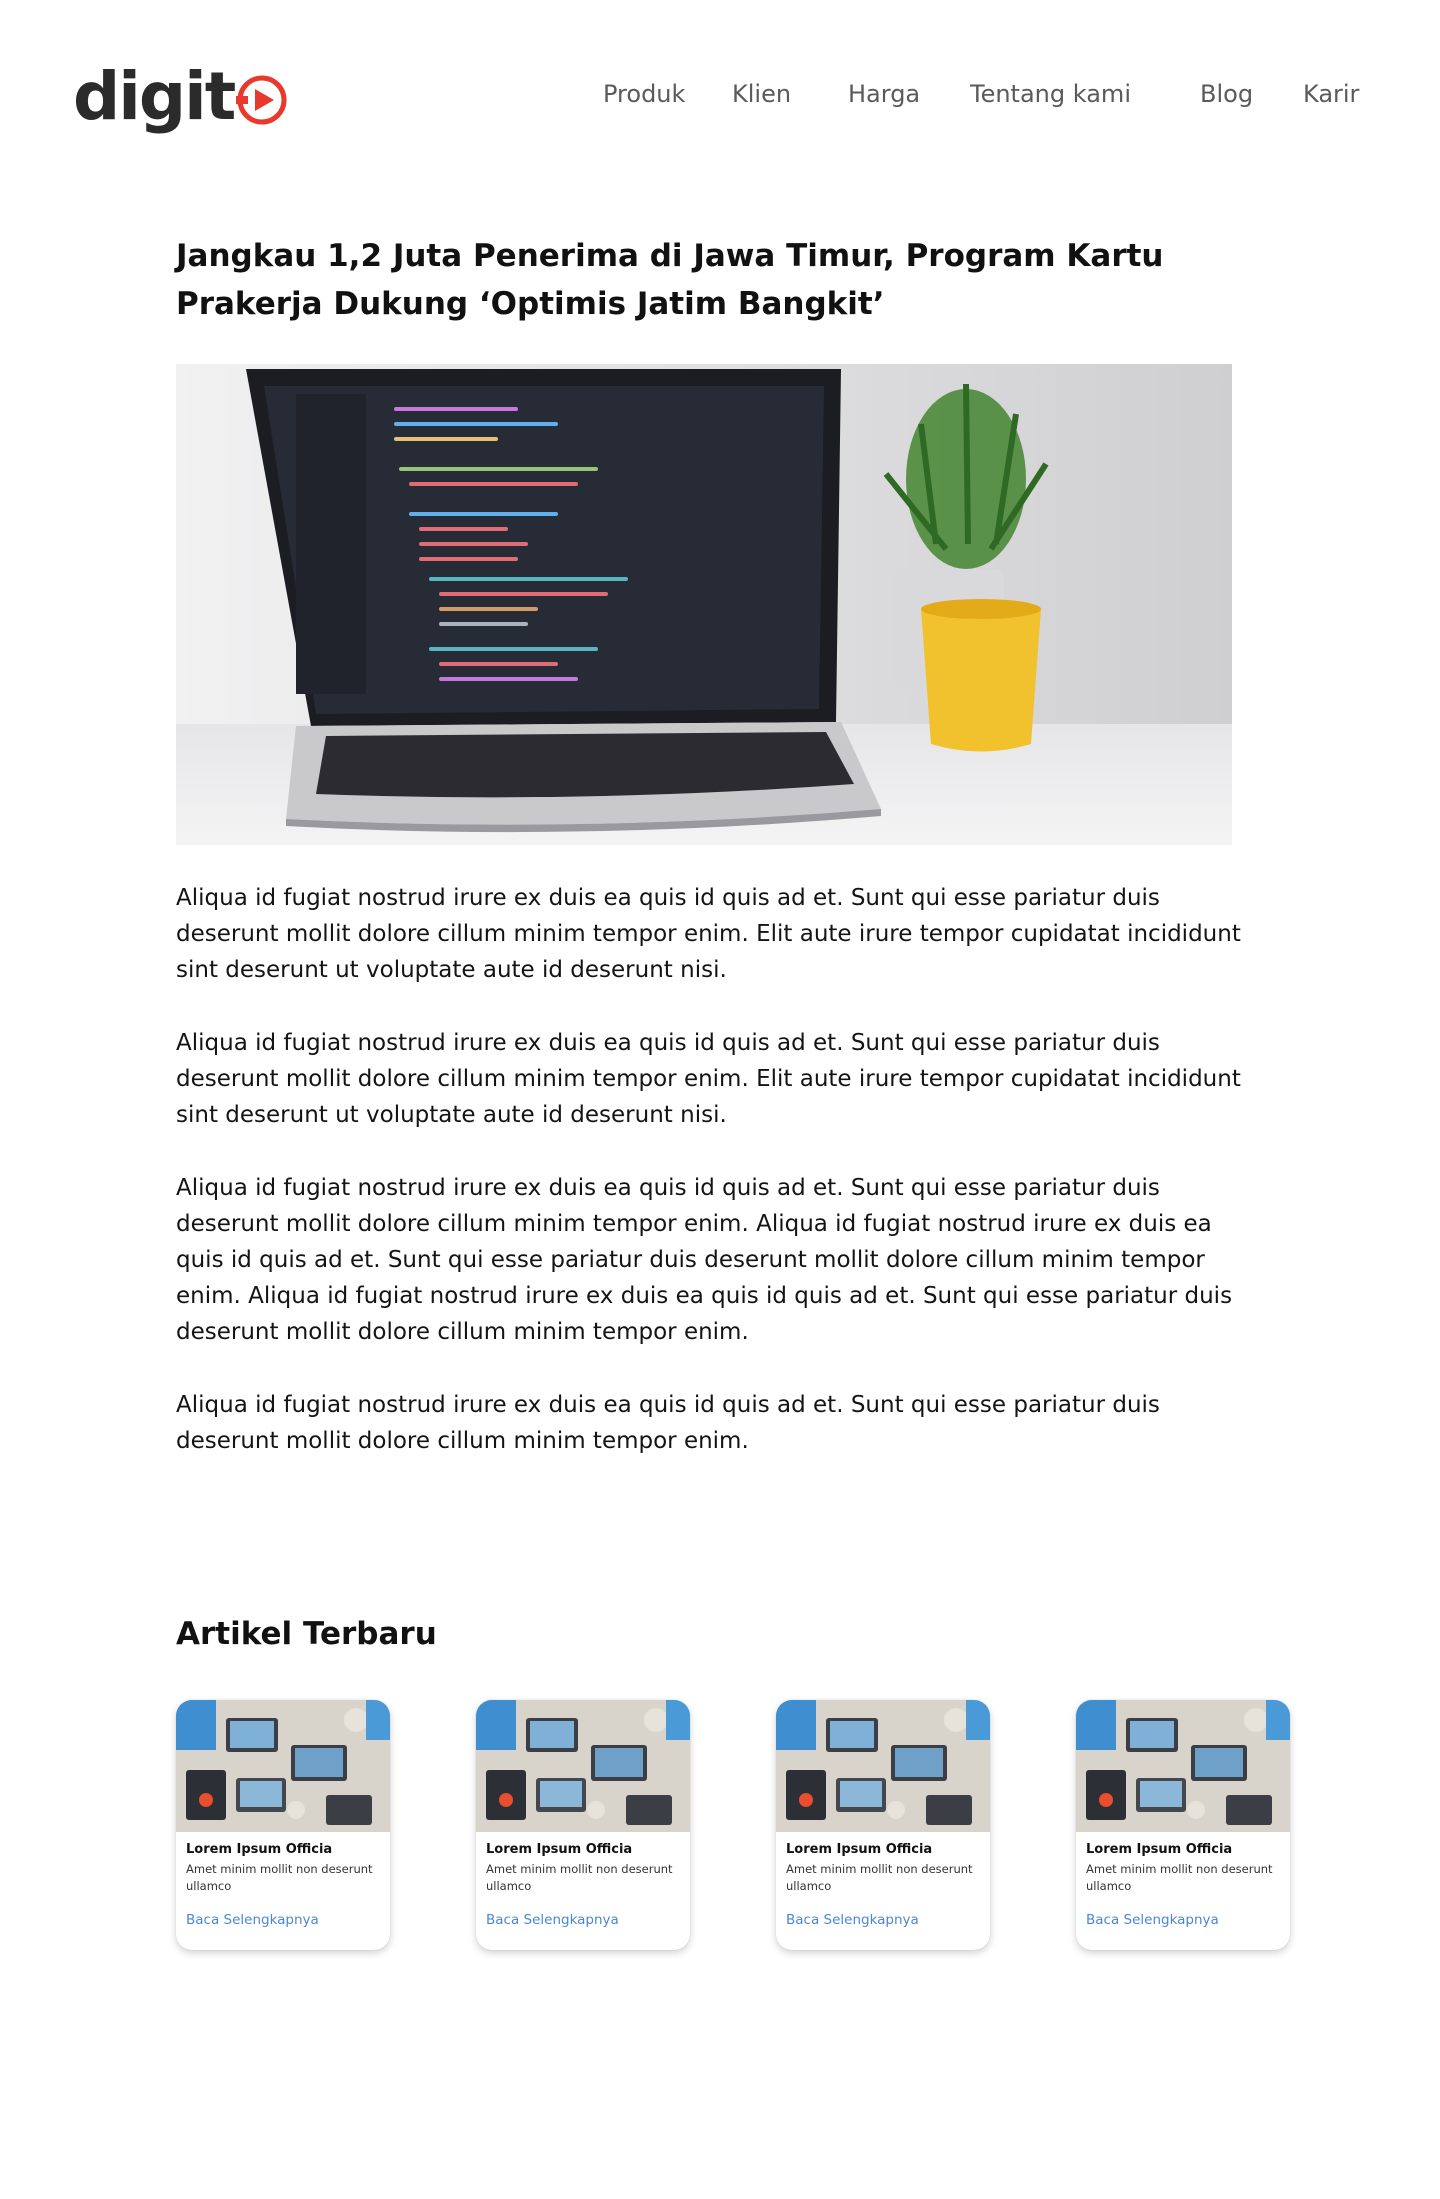 The image size is (1440, 2199). What do you see at coordinates (761, 94) in the screenshot?
I see `nav-item-klien: Klien` at bounding box center [761, 94].